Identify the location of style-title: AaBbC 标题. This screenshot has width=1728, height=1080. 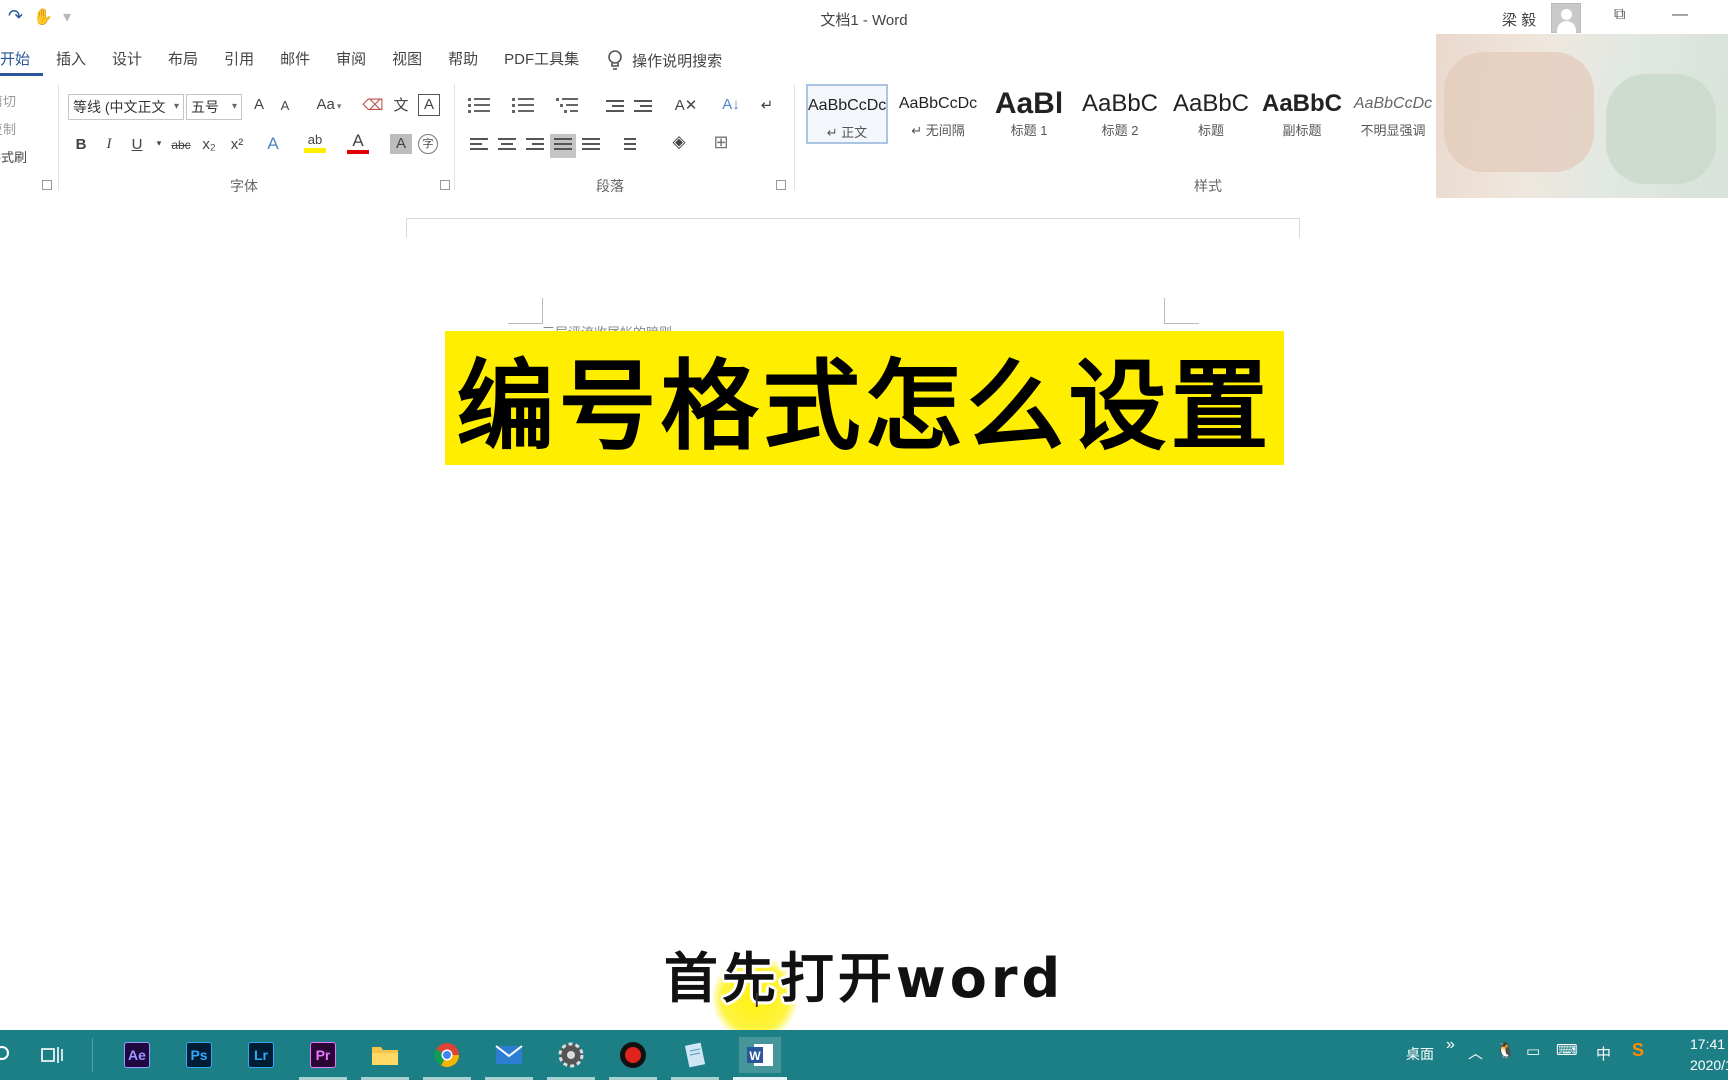
(1211, 114).